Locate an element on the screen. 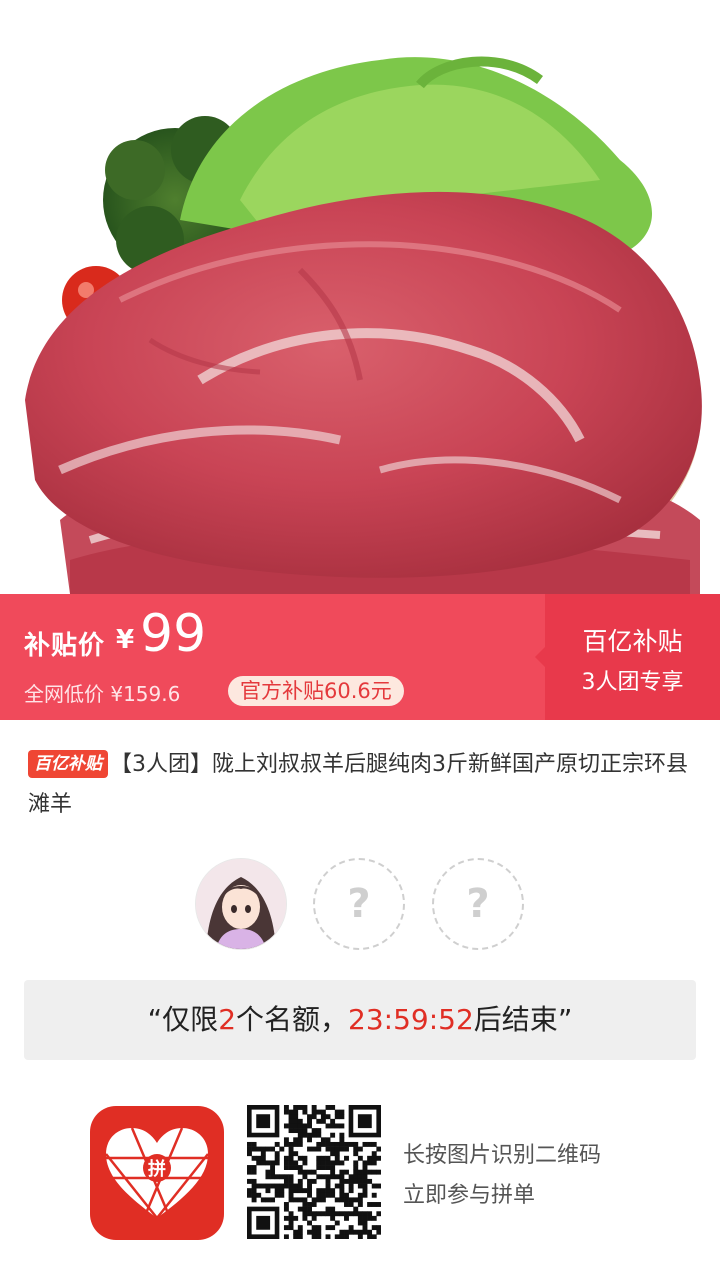  campaign-subtitle: 3人团专享 is located at coordinates (632, 682).